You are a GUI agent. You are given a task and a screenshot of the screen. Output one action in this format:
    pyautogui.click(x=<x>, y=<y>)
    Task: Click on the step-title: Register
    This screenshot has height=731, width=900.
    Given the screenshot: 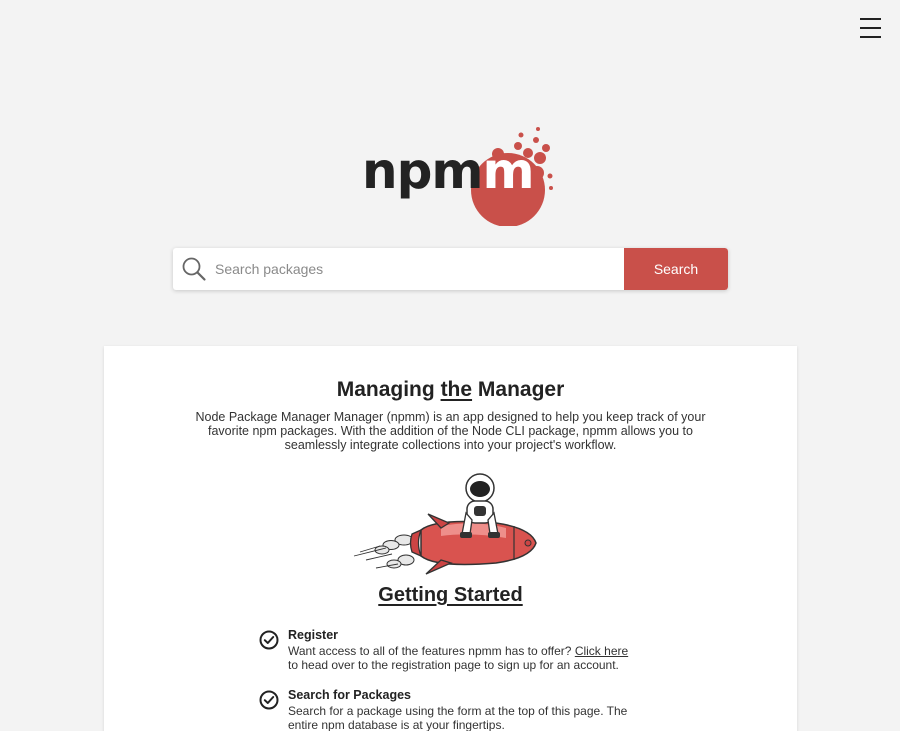 What is the action you would take?
    pyautogui.click(x=313, y=635)
    